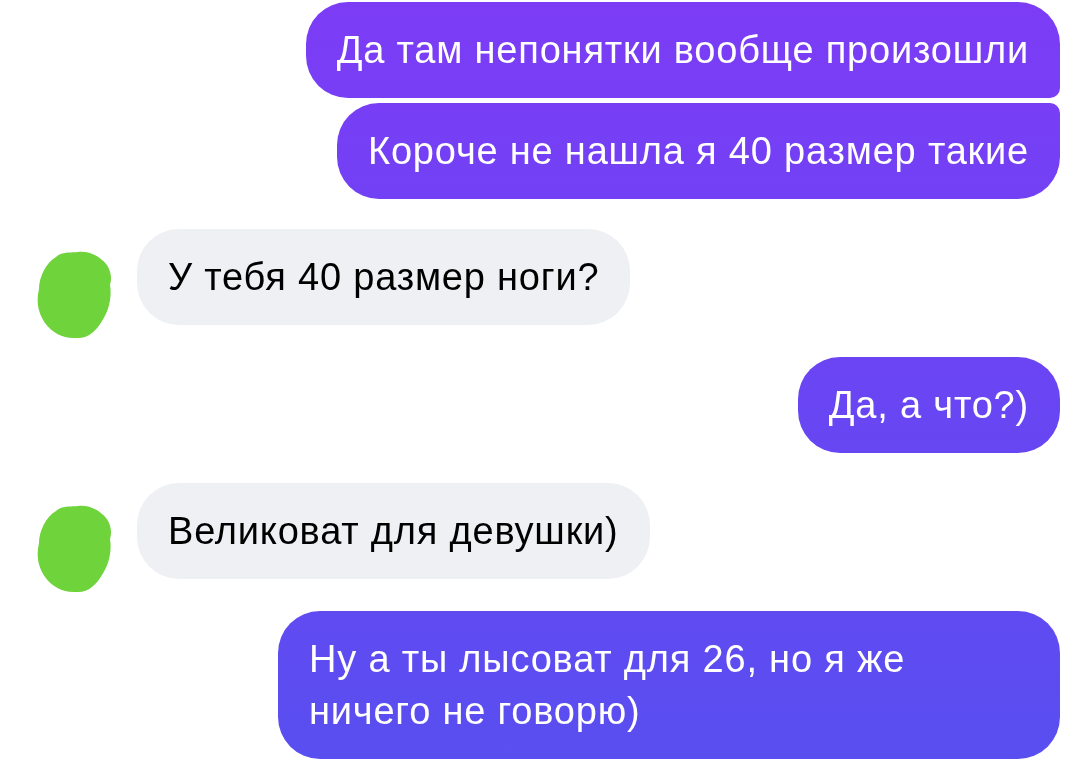 This screenshot has height=780, width=1080. Describe the element at coordinates (698, 151) in the screenshot. I see `message-bubble: Короче не нашла я 40 размер такие` at that location.